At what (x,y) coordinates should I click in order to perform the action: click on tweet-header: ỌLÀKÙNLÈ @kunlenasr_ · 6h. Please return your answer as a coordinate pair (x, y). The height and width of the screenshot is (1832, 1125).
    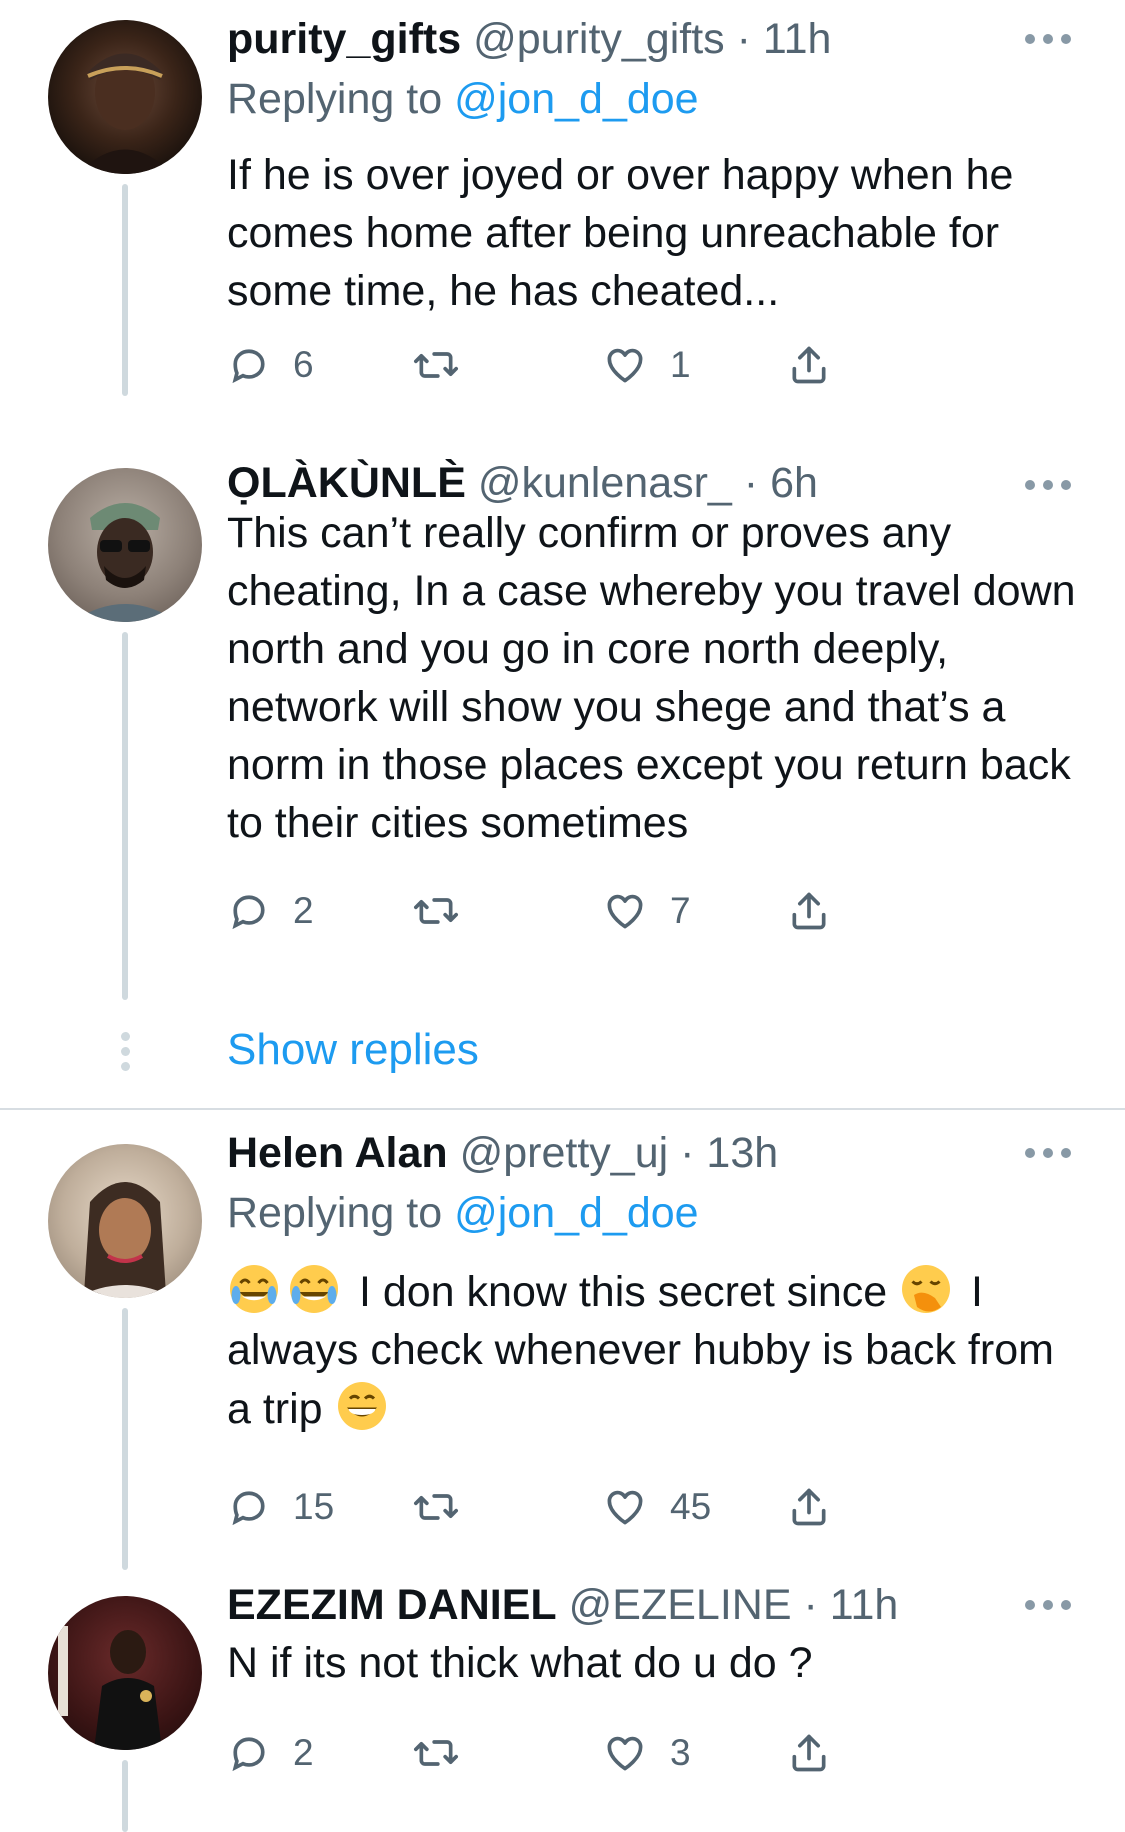
    Looking at the image, I should click on (646, 483).